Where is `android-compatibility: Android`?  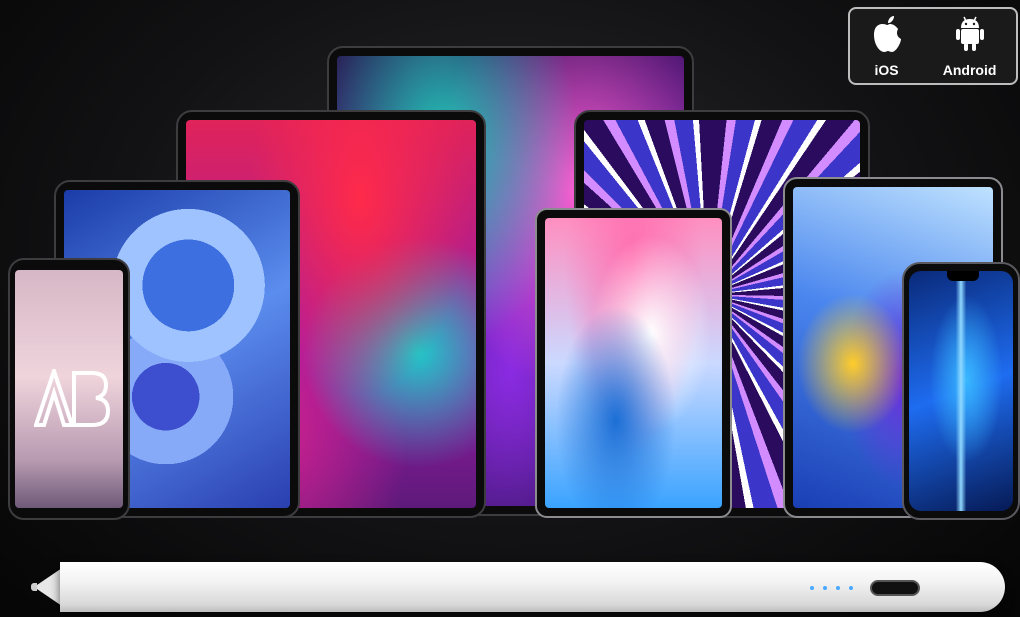
android-compatibility: Android is located at coordinates (969, 46).